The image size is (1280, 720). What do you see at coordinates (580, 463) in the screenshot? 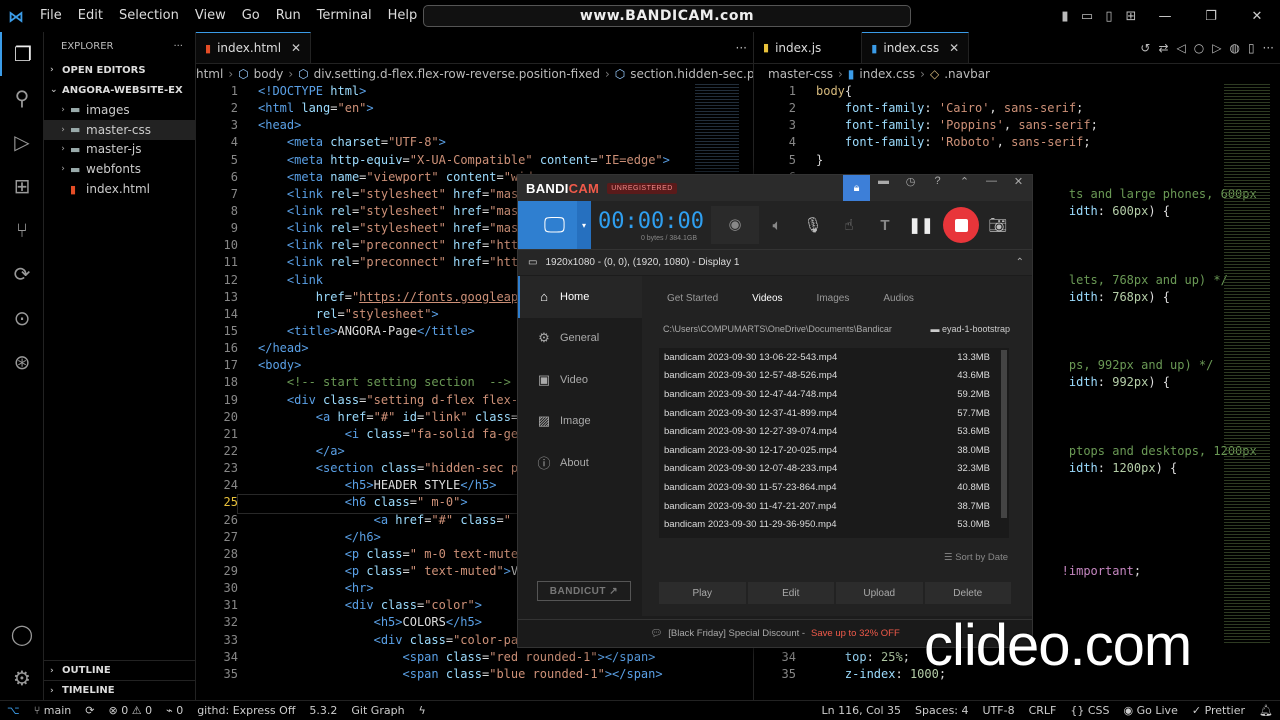
I see `nav-about: ⓘ About` at bounding box center [580, 463].